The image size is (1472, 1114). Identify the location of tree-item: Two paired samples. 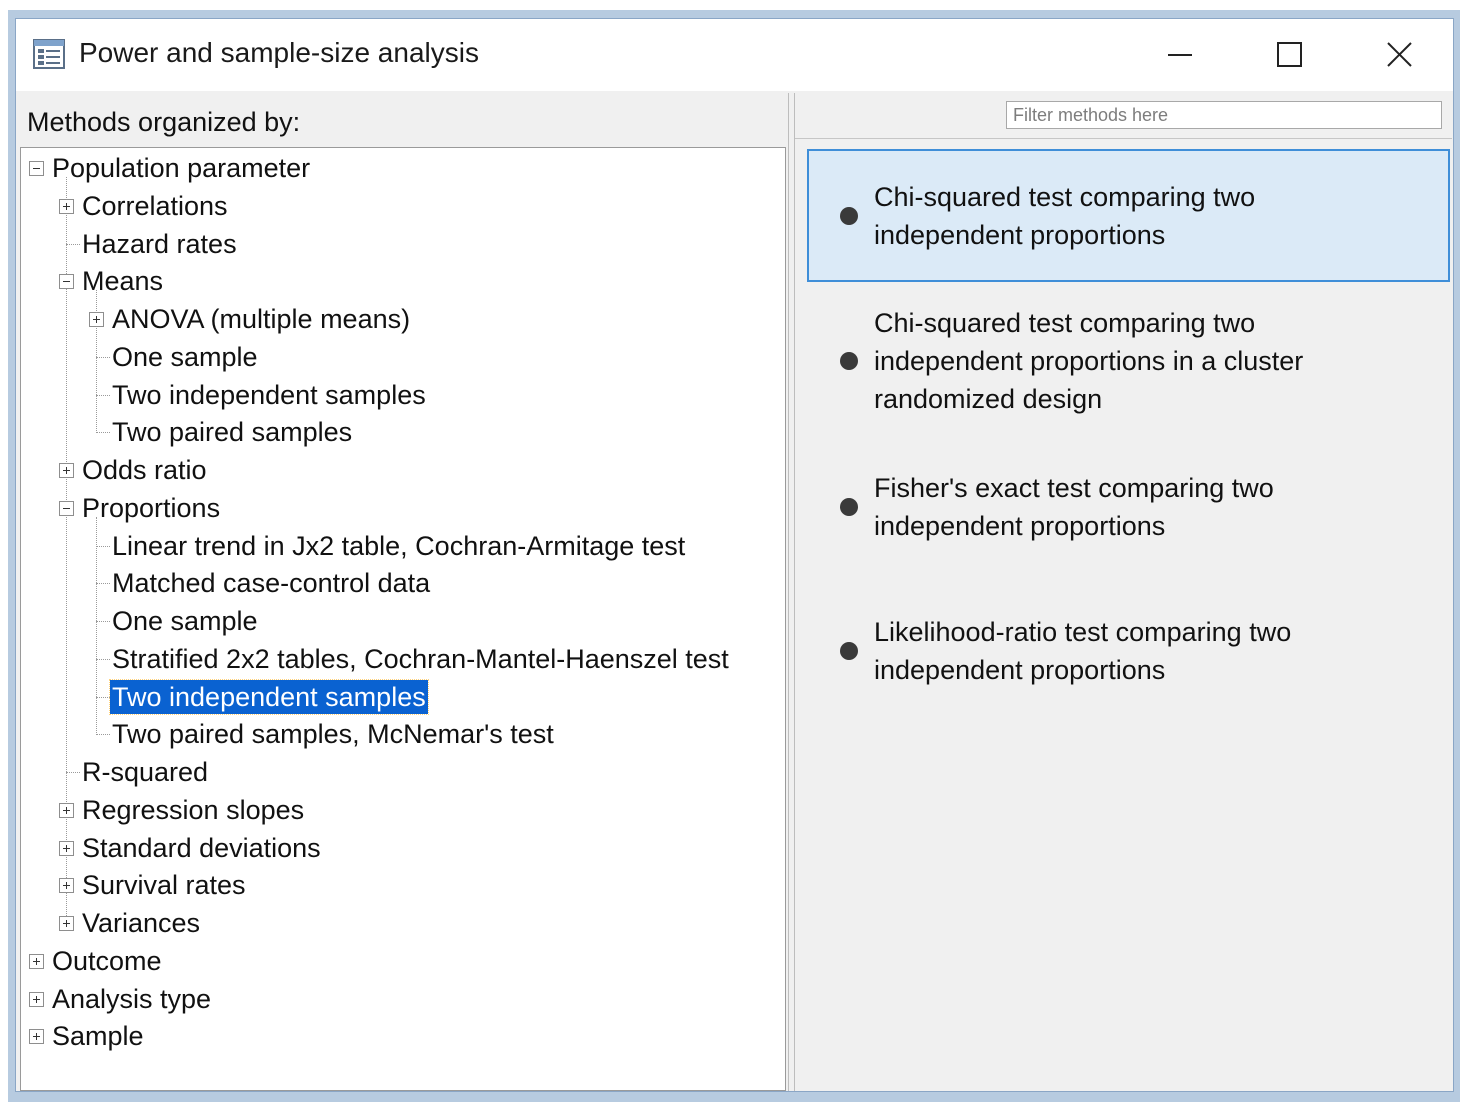
(401, 432).